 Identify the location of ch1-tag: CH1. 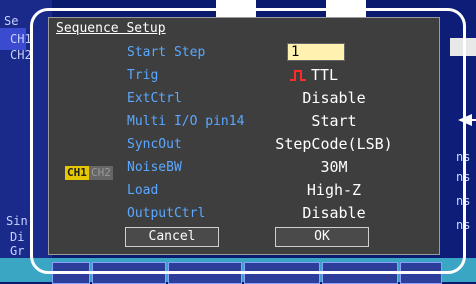
(77, 173).